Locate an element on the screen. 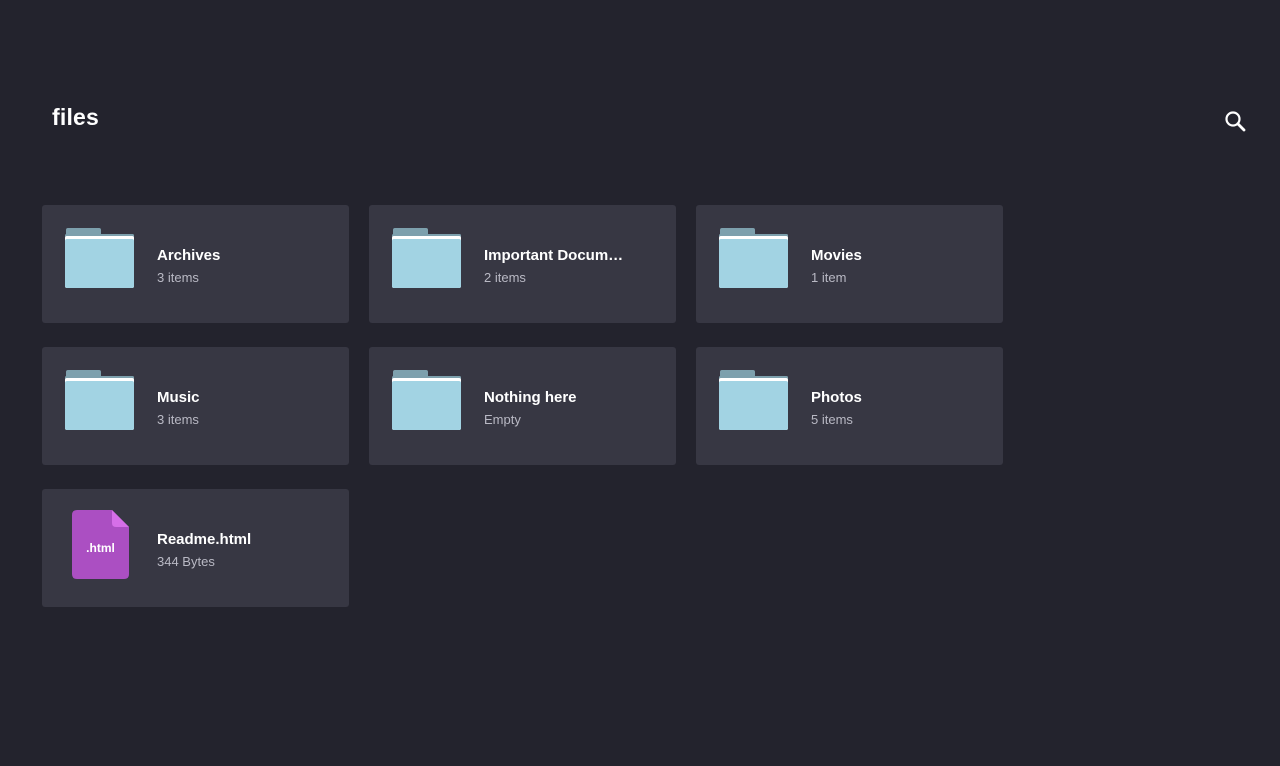  item-meta: 2 items is located at coordinates (505, 277).